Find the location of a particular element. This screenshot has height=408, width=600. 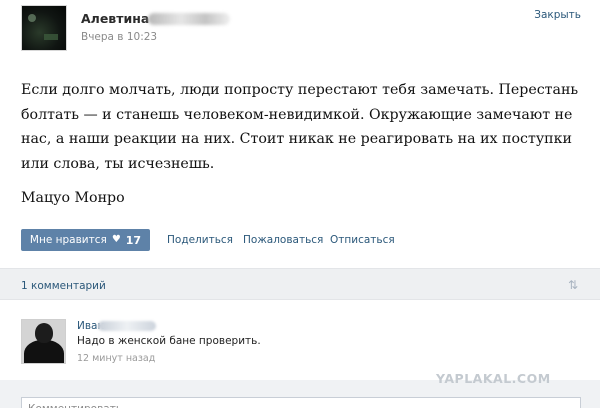

avatar-figure-head is located at coordinates (44, 333).